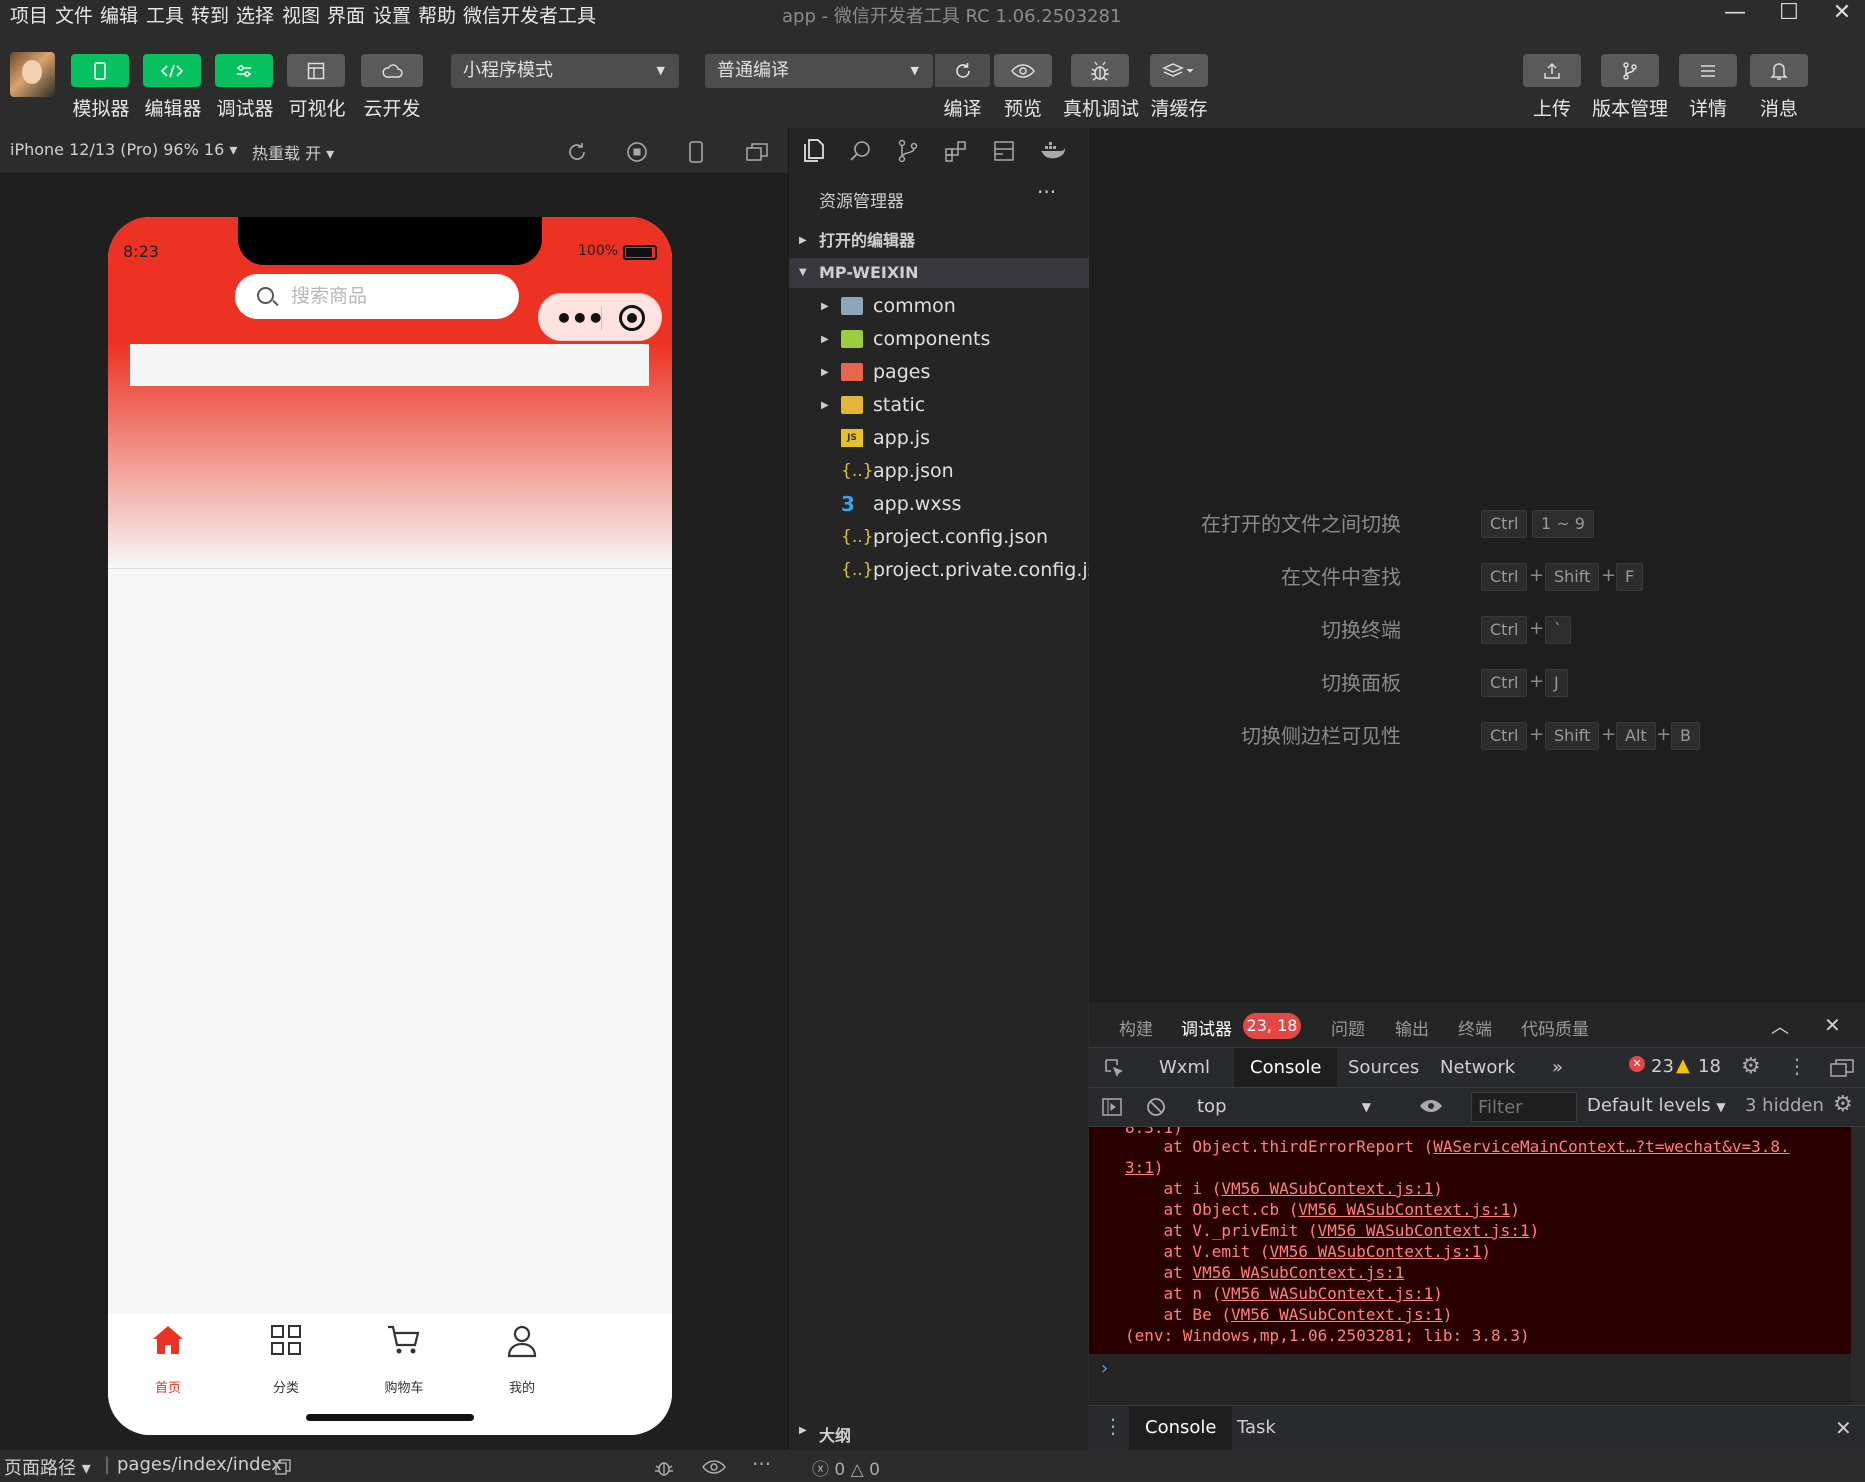  What do you see at coordinates (1156, 1107) in the screenshot?
I see `clear-console-icon` at bounding box center [1156, 1107].